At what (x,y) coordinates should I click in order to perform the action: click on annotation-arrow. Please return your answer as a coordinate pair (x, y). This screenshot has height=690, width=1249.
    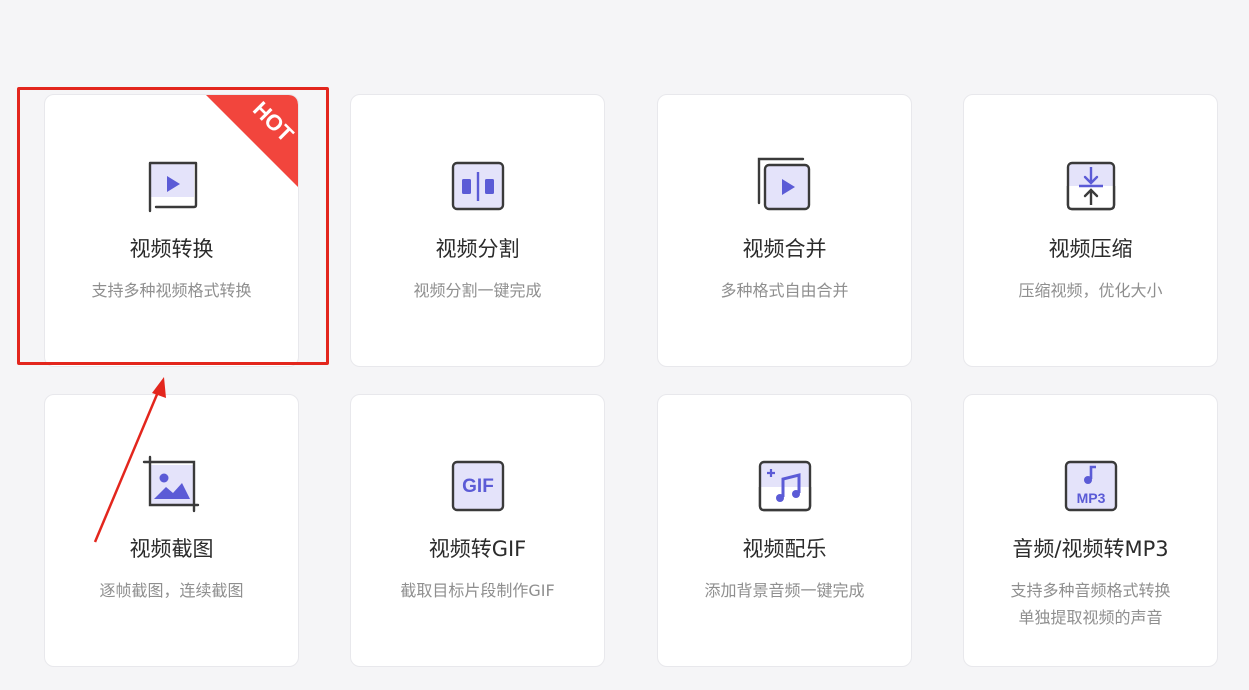
    Looking at the image, I should click on (129, 460).